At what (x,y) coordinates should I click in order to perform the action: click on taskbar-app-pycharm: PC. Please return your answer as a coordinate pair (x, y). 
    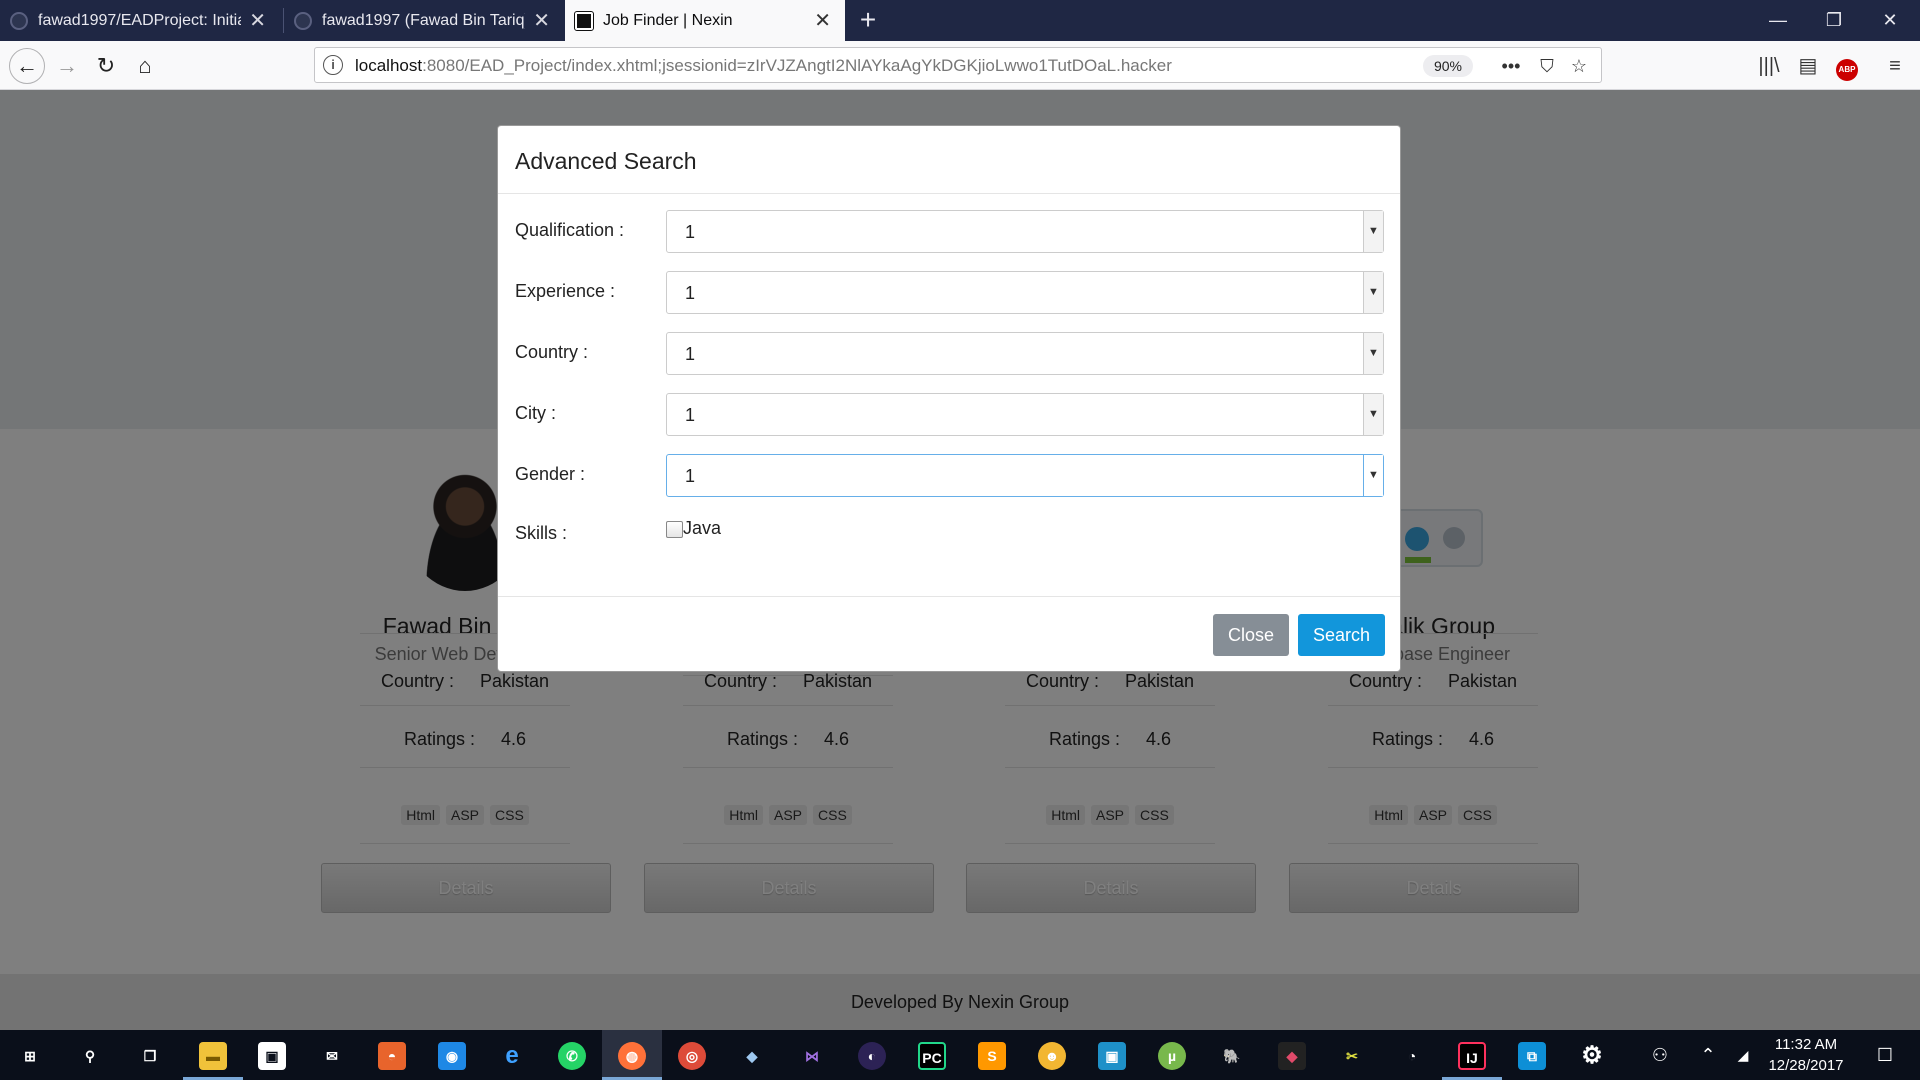
    Looking at the image, I should click on (932, 1055).